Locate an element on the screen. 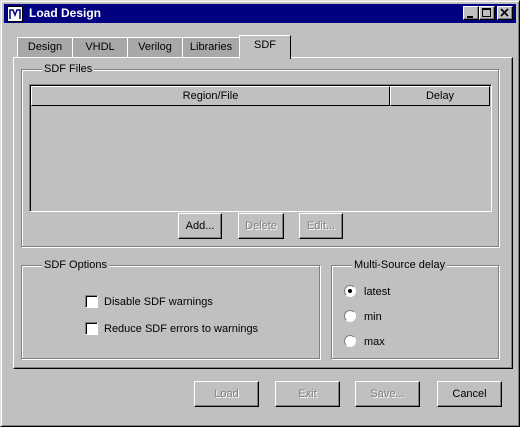 The width and height of the screenshot is (520, 427). multi-source-delay-label: Multi-Source delay is located at coordinates (400, 265).